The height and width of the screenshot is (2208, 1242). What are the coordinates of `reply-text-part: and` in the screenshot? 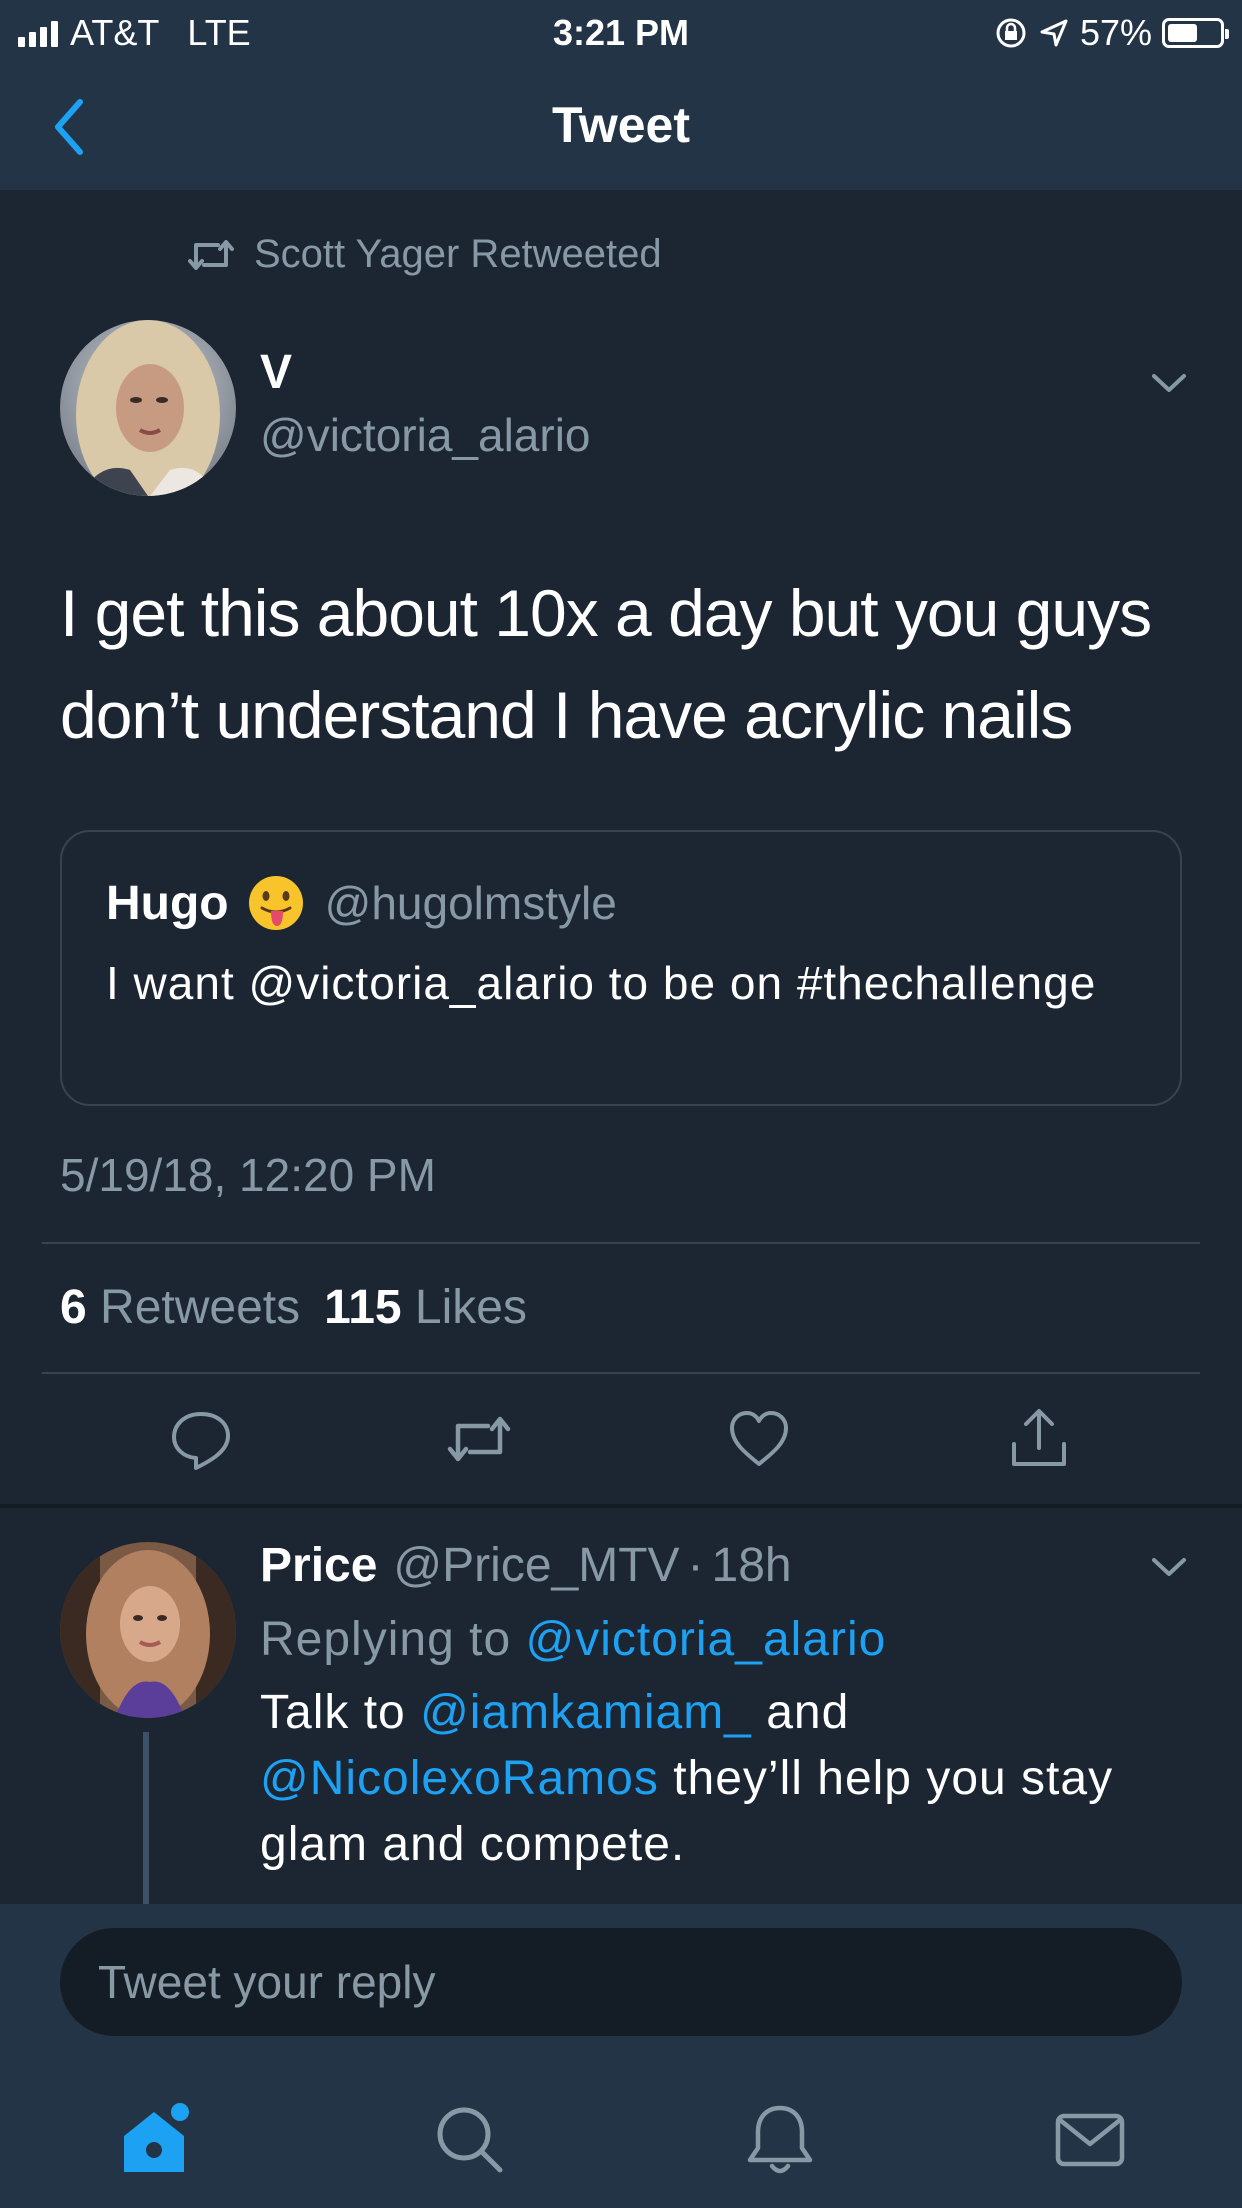 It's located at (808, 1712).